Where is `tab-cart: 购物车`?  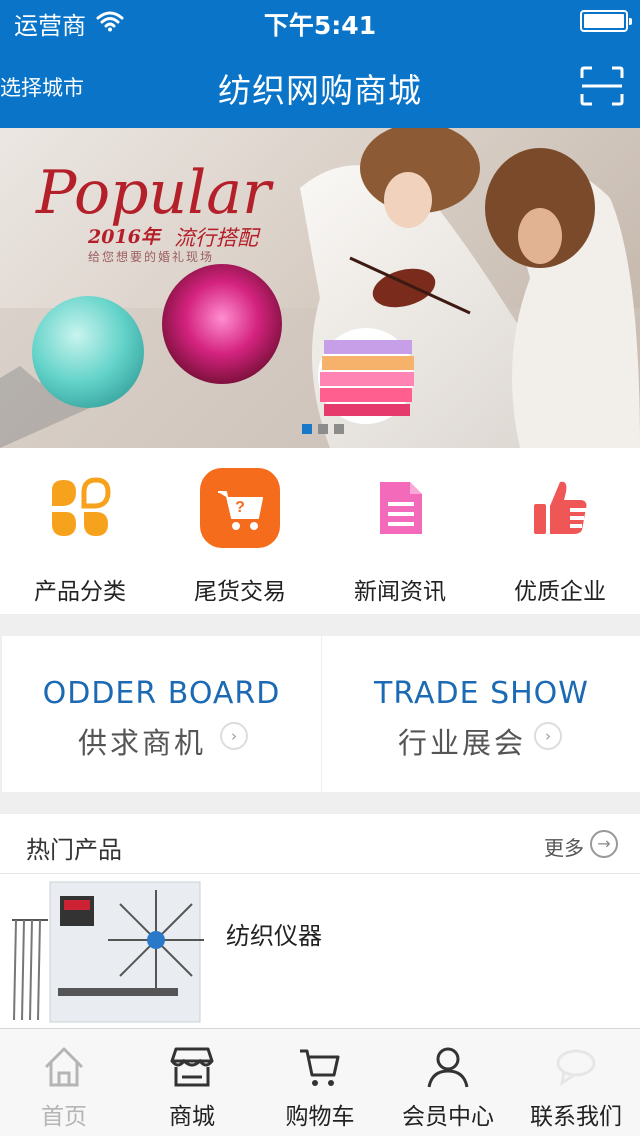 tab-cart: 购物车 is located at coordinates (320, 1082).